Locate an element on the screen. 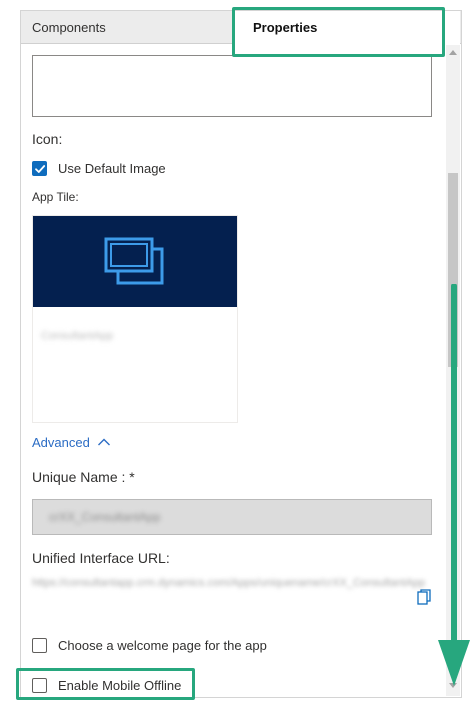  app-tile-name: ConsultantApp is located at coordinates (77, 336).